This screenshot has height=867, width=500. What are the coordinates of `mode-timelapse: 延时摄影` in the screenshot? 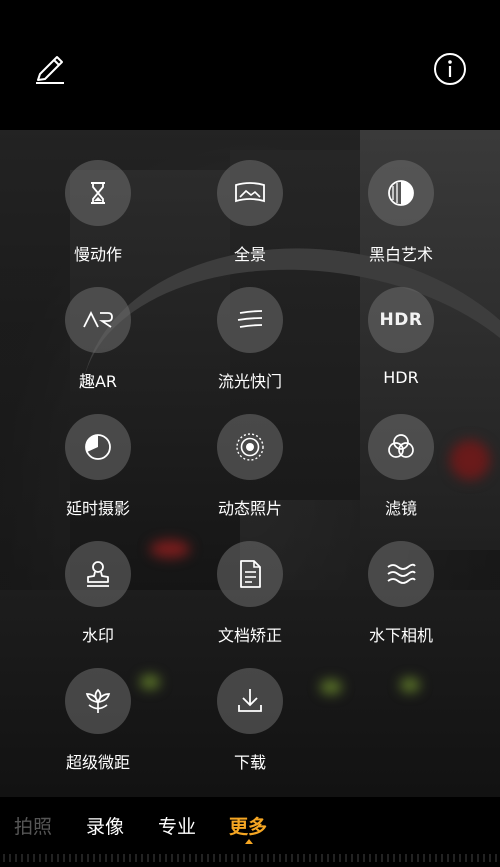 It's located at (98, 471).